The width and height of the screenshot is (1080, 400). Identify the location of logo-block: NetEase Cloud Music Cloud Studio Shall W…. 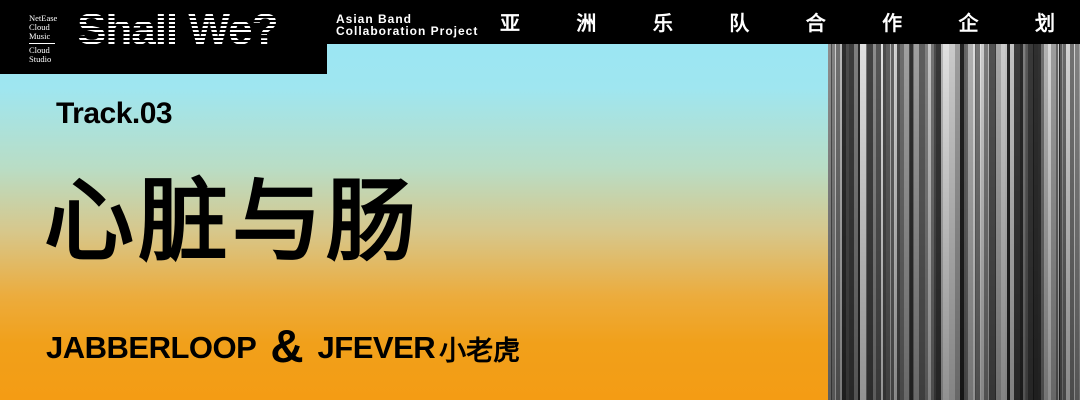
(163, 37).